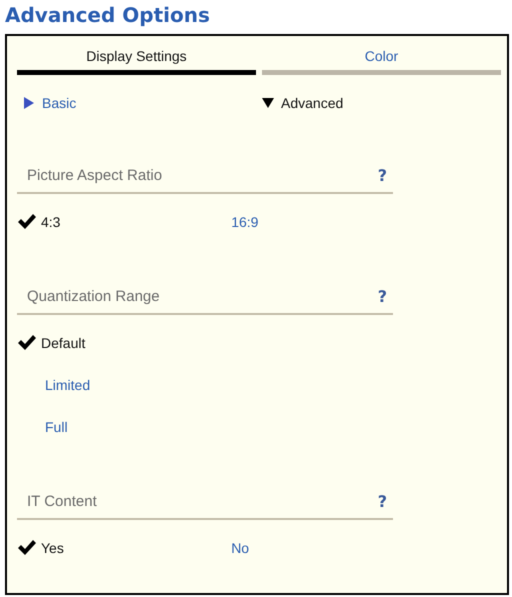 The width and height of the screenshot is (512, 597). Describe the element at coordinates (298, 222) in the screenshot. I see `option: 16:9` at that location.